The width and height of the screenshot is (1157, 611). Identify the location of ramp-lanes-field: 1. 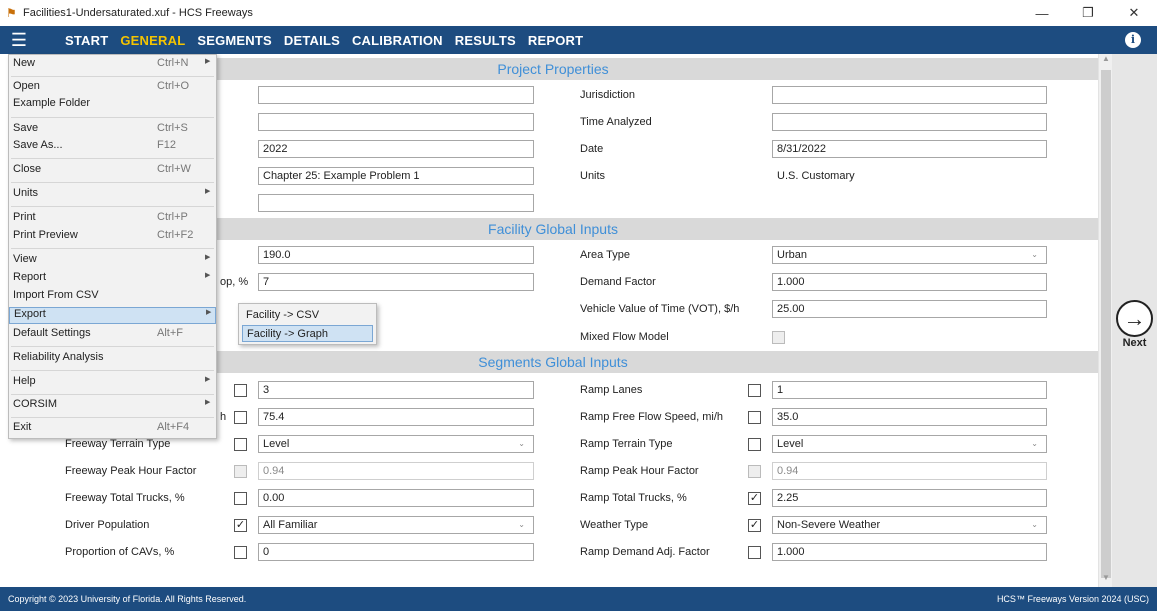
(909, 390).